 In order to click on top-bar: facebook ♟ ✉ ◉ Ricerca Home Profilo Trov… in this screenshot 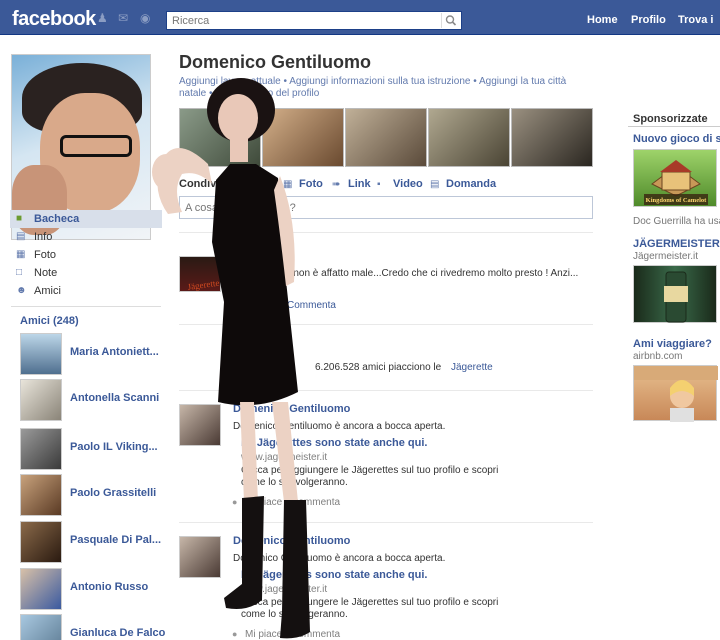, I will do `click(360, 17)`.